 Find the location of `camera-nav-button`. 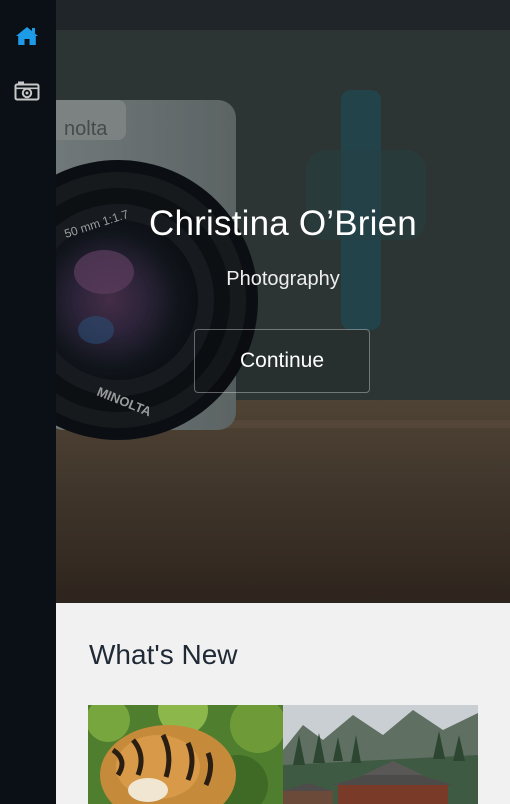

camera-nav-button is located at coordinates (27, 91).